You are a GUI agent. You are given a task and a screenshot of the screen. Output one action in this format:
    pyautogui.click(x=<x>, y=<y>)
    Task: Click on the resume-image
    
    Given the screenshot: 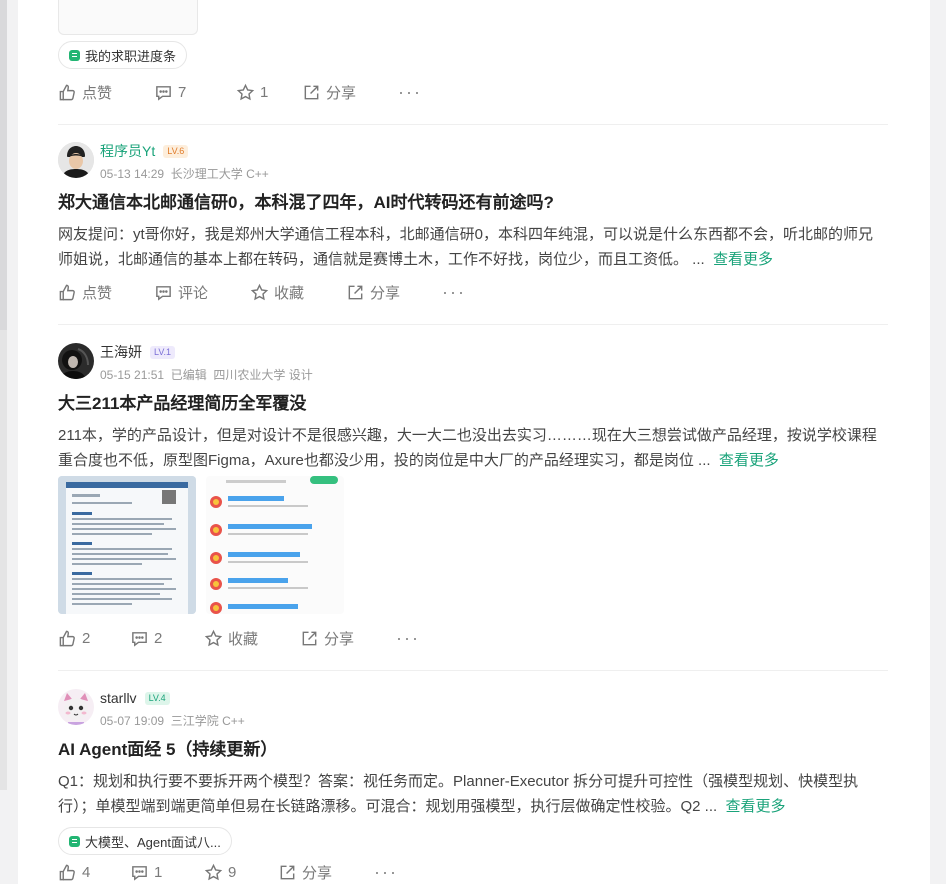 What is the action you would take?
    pyautogui.click(x=127, y=545)
    